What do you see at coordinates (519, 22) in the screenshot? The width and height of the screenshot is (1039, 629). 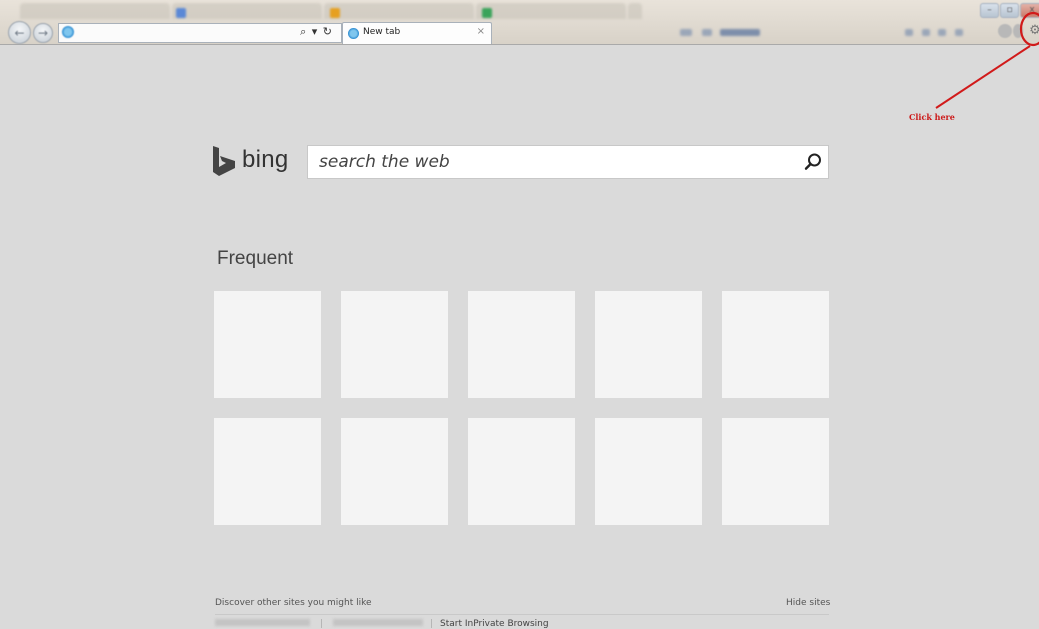 I see `browser-chrome: – ▫ x ← → ⌕ ▾ ↻ New tab × ⚙` at bounding box center [519, 22].